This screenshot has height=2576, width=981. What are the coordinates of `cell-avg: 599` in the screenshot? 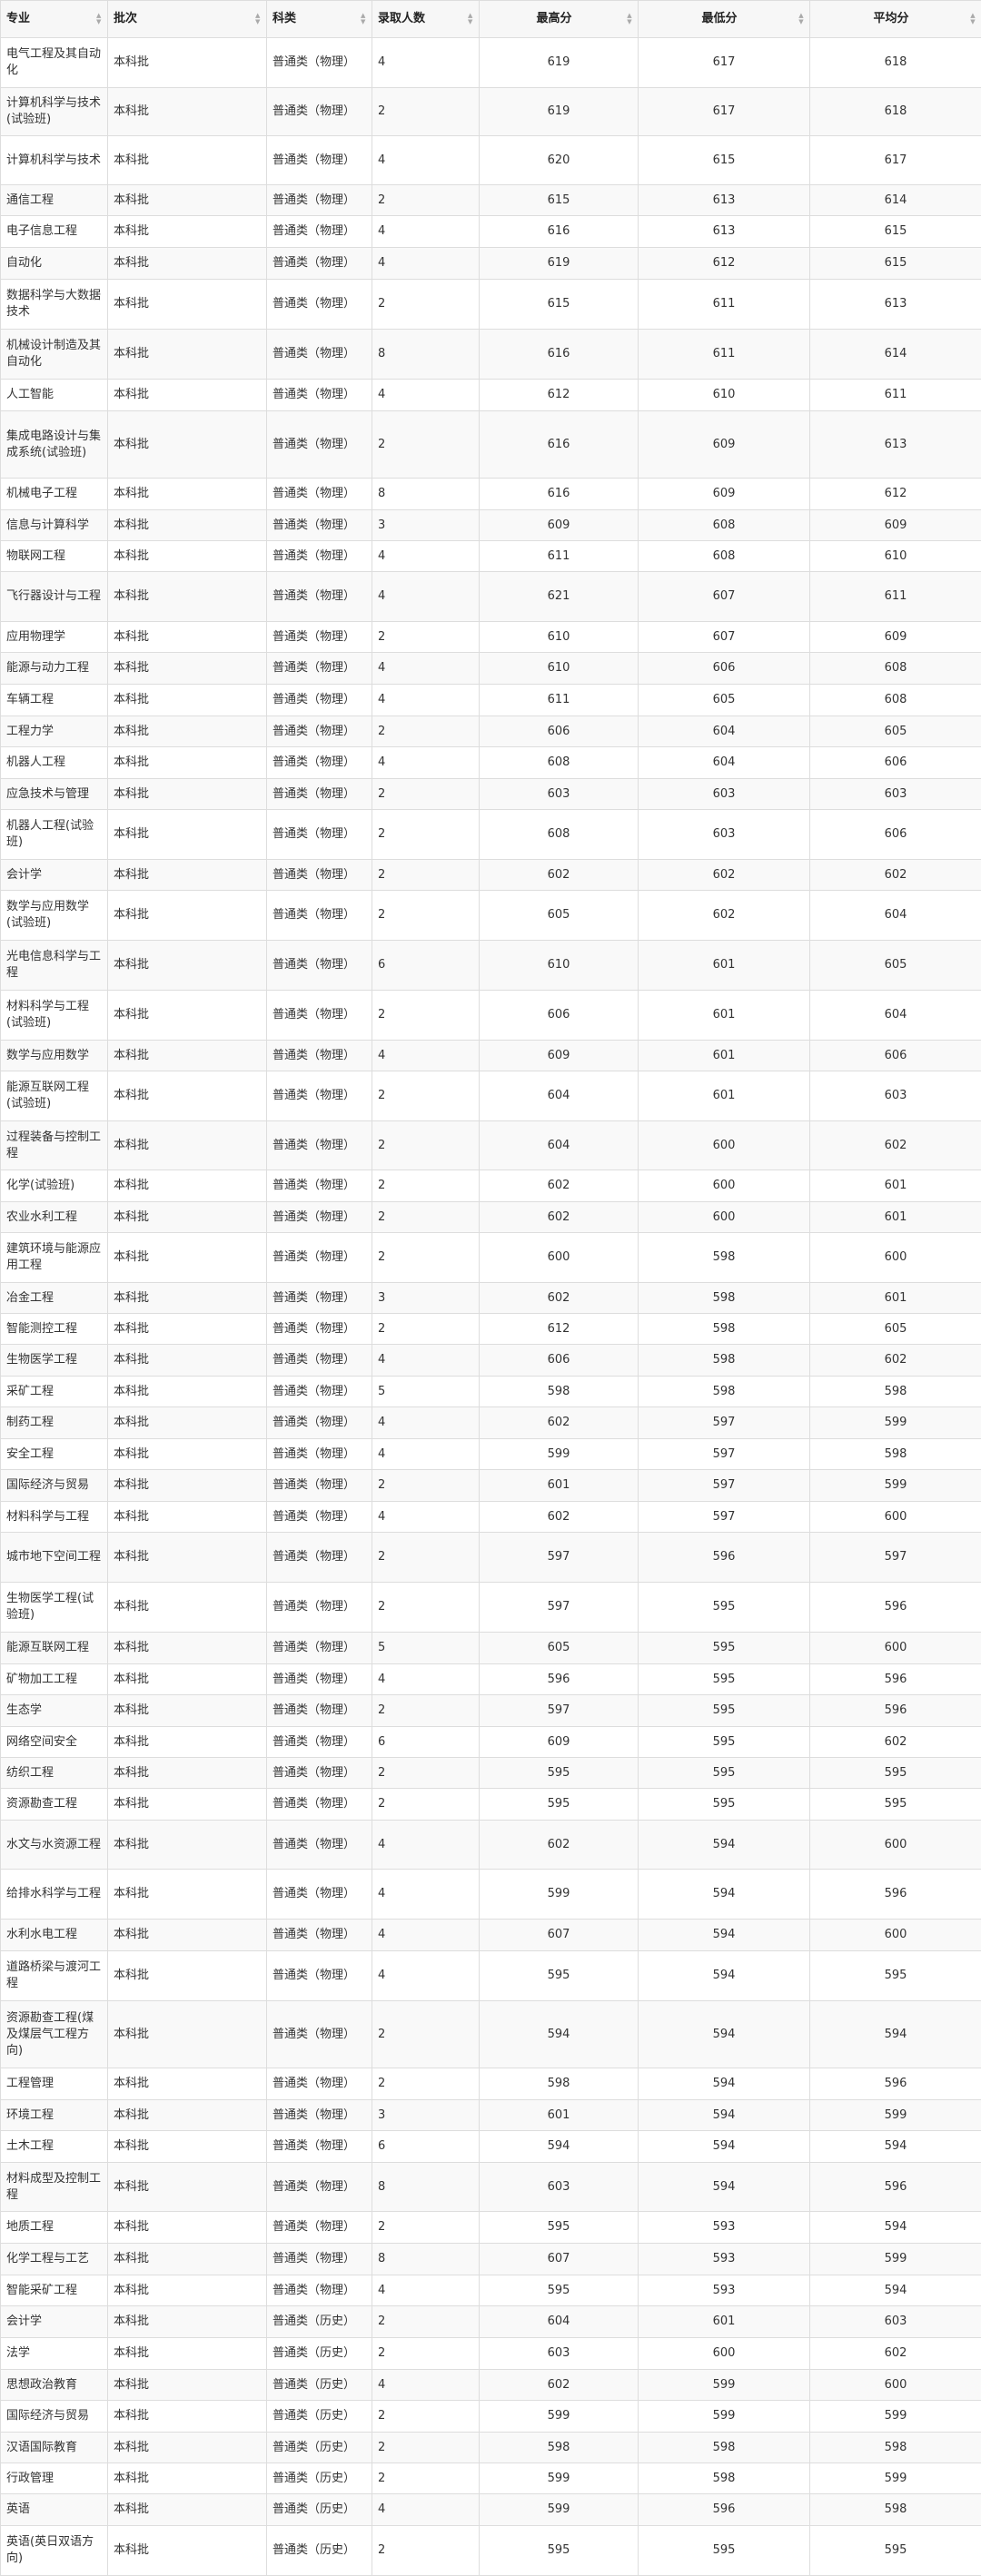 It's located at (895, 2417).